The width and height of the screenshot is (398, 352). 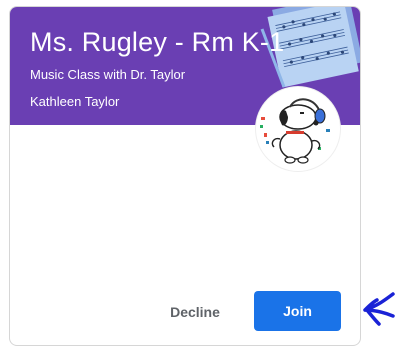 What do you see at coordinates (157, 42) in the screenshot?
I see `class-title: Ms. Rugley - Rm K-1` at bounding box center [157, 42].